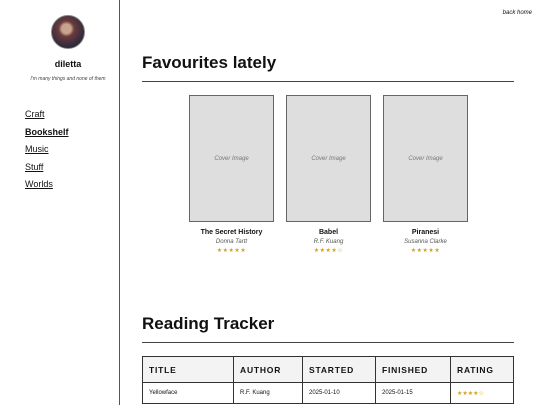 The height and width of the screenshot is (405, 540). I want to click on sidebar-nav: Craft Bookshelf Music Stuff Worlds, so click(47, 152).